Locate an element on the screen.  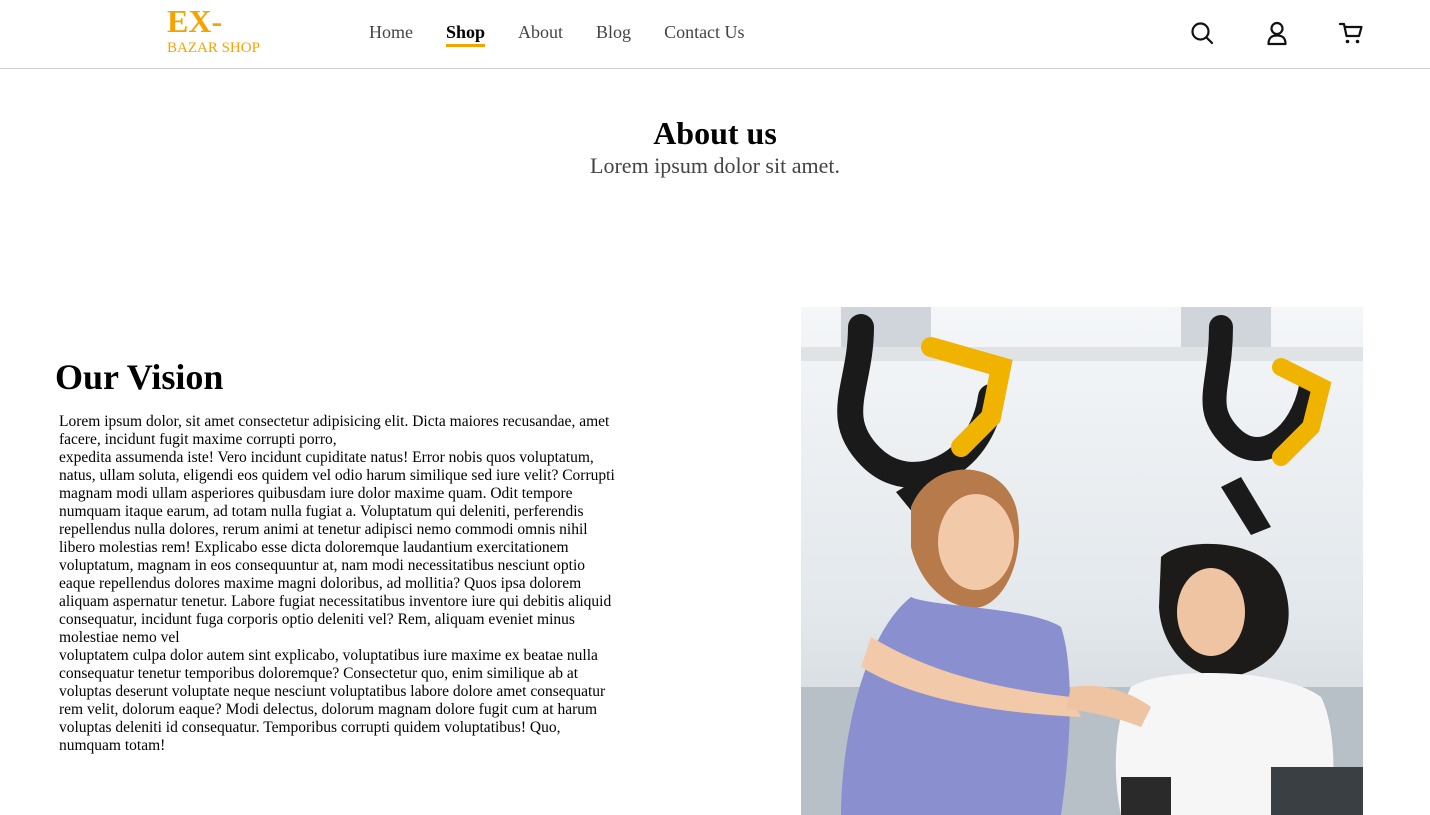
cart-icon is located at coordinates (1350, 33).